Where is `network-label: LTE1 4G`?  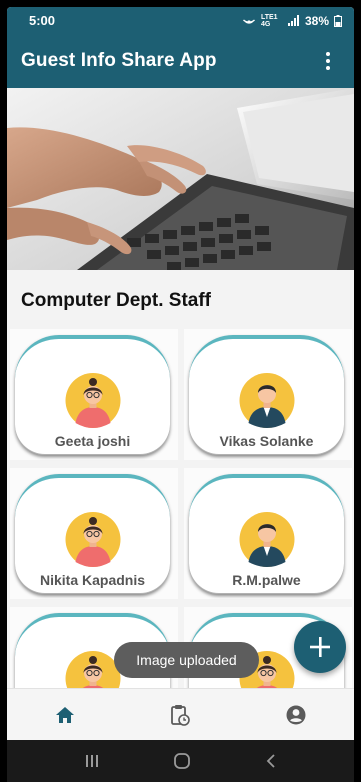 network-label: LTE1 4G is located at coordinates (269, 20).